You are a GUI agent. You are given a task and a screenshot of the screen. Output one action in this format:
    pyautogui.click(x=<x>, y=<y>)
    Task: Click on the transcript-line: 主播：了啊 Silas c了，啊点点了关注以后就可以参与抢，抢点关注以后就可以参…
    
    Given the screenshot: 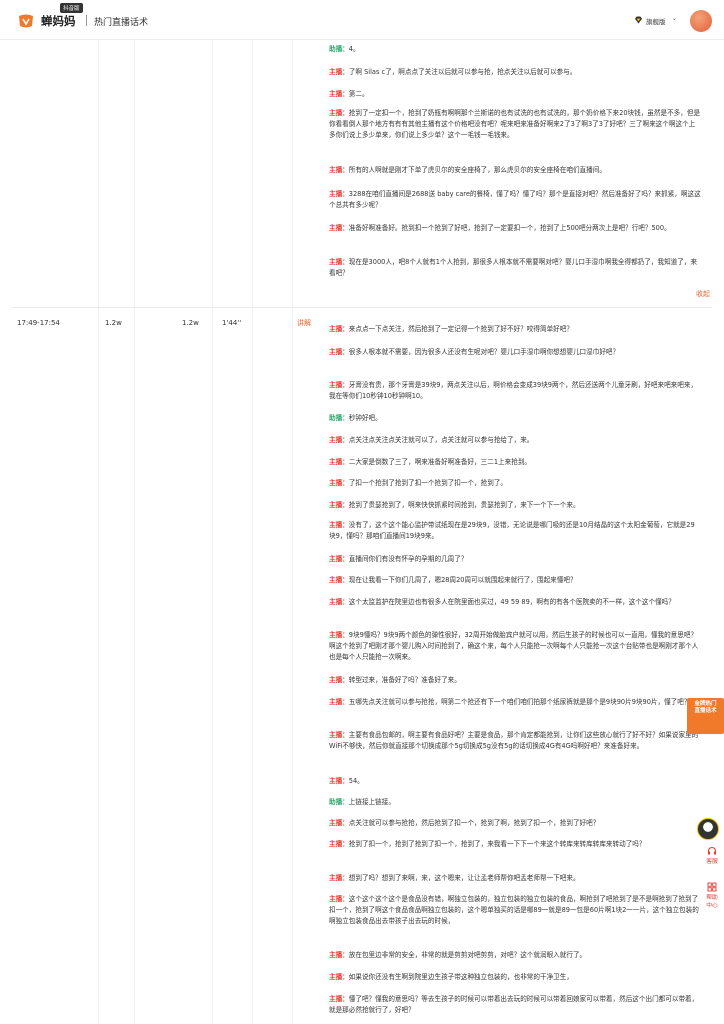 What is the action you would take?
    pyautogui.click(x=453, y=72)
    